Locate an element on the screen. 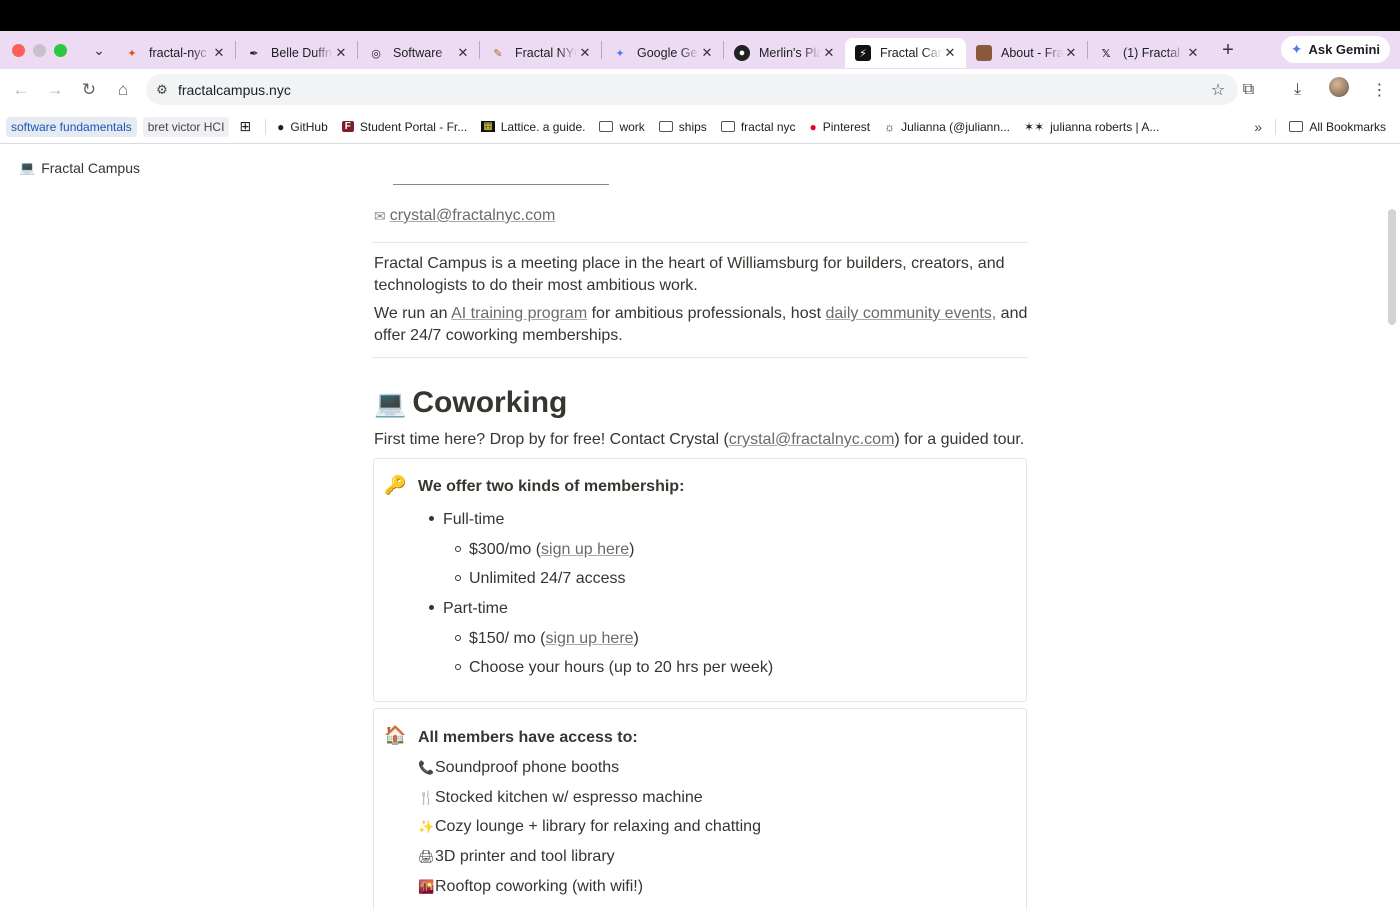 The image size is (1400, 910). more-bookmarks-chevron-icon: » is located at coordinates (1258, 127).